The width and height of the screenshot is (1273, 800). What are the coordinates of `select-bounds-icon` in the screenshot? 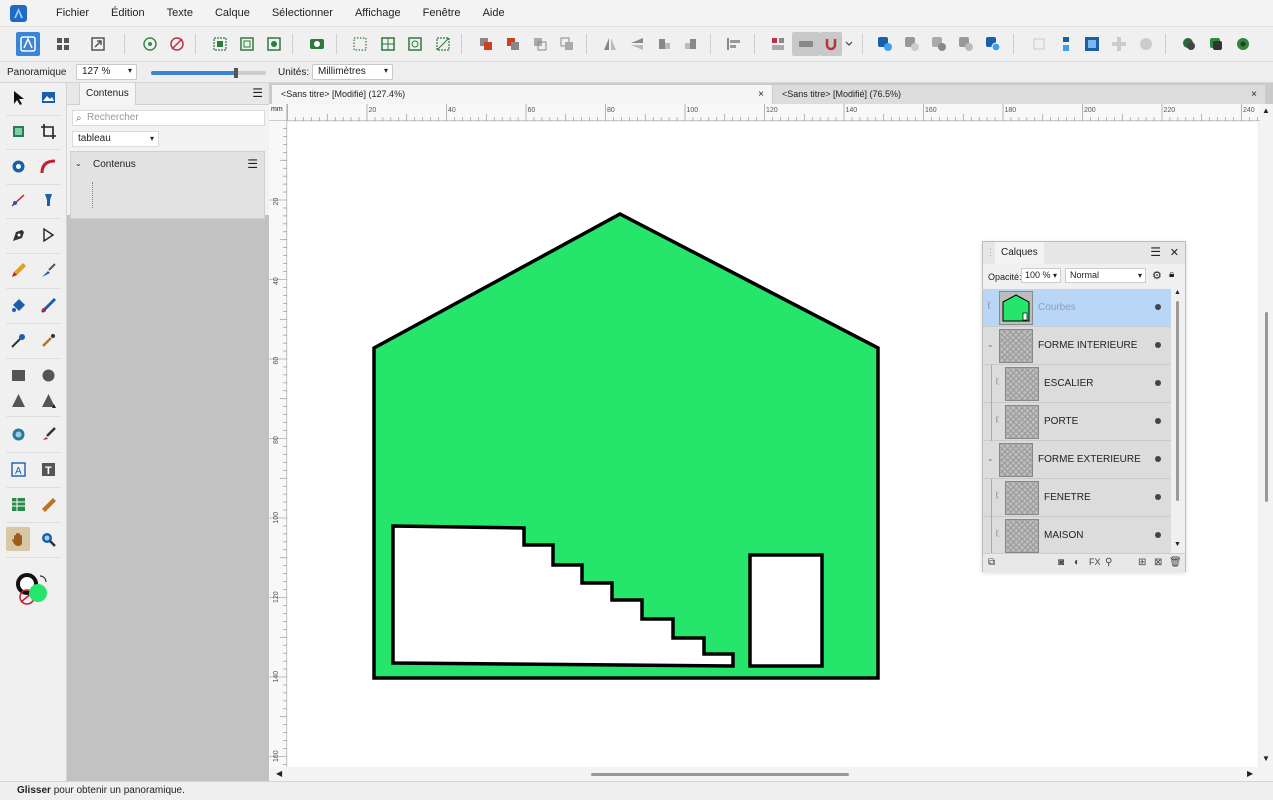 It's located at (247, 44).